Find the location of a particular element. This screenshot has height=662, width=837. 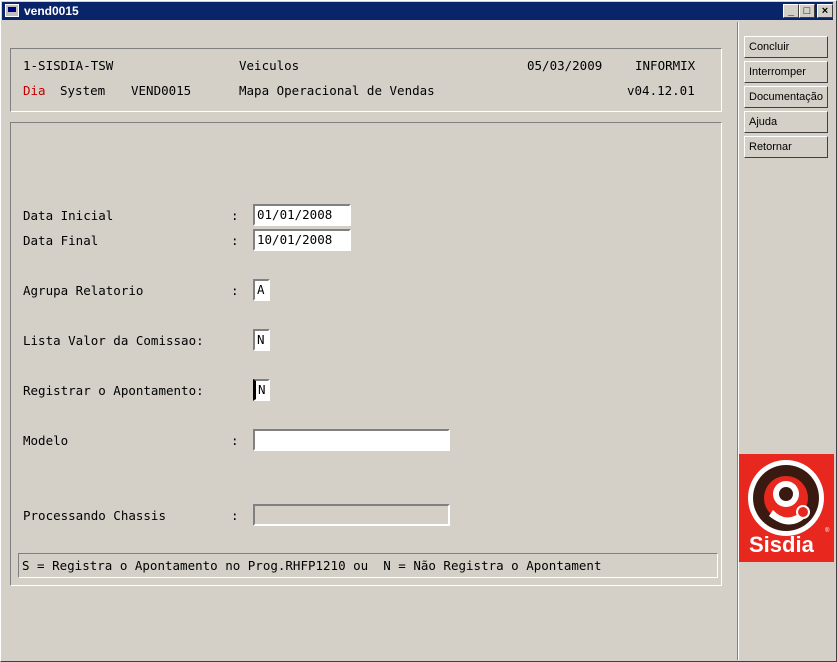

agrupa-label: Agrupa Relatorio is located at coordinates (83, 290).